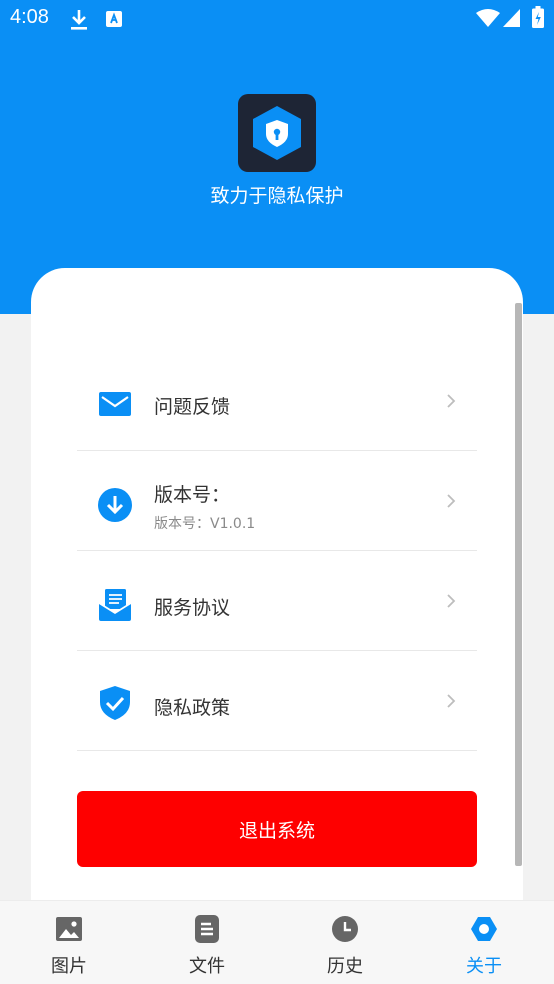 The width and height of the screenshot is (554, 984). What do you see at coordinates (277, 829) in the screenshot?
I see `logout-button: 退出系统` at bounding box center [277, 829].